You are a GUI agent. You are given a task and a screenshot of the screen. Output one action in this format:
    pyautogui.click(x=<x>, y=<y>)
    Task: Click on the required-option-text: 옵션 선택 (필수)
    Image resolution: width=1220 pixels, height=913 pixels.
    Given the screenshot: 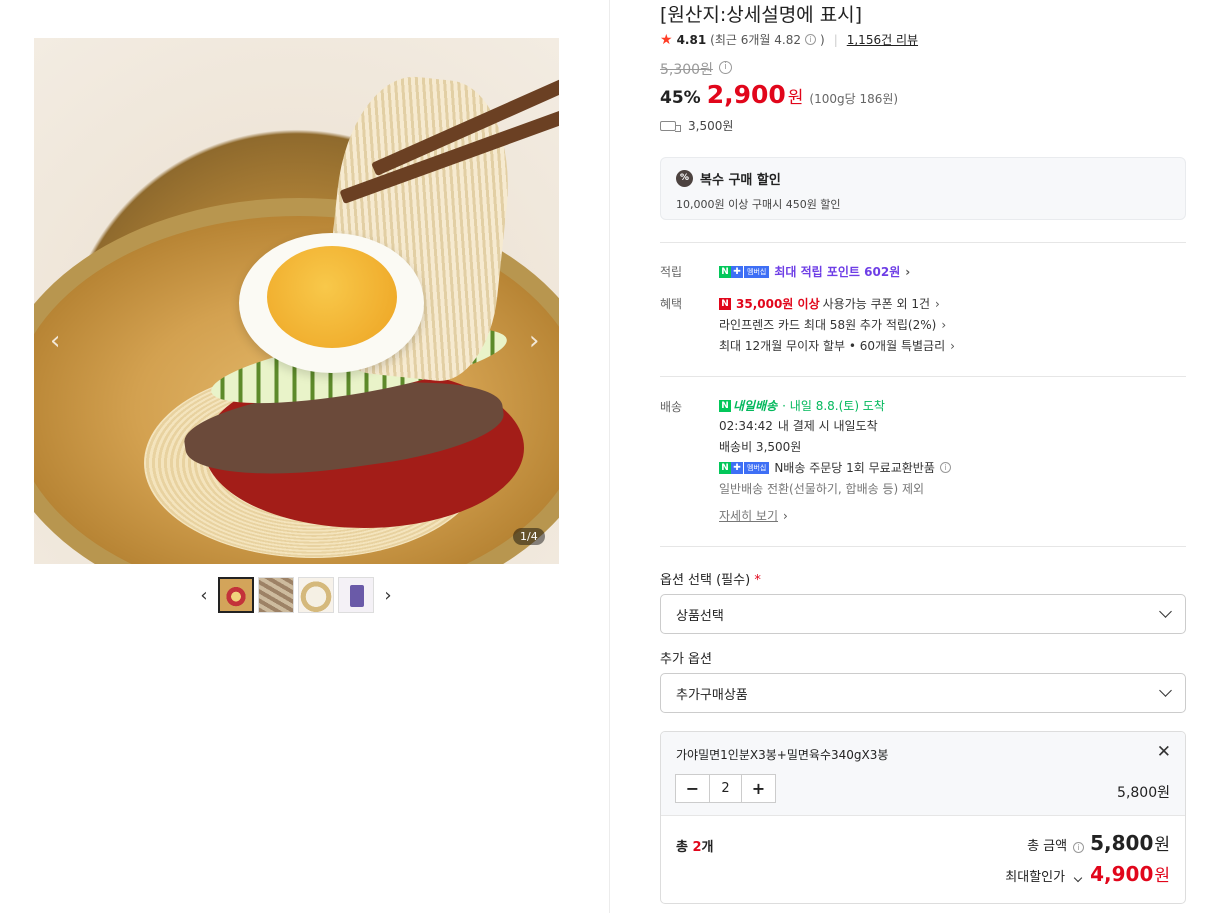 What is the action you would take?
    pyautogui.click(x=705, y=580)
    